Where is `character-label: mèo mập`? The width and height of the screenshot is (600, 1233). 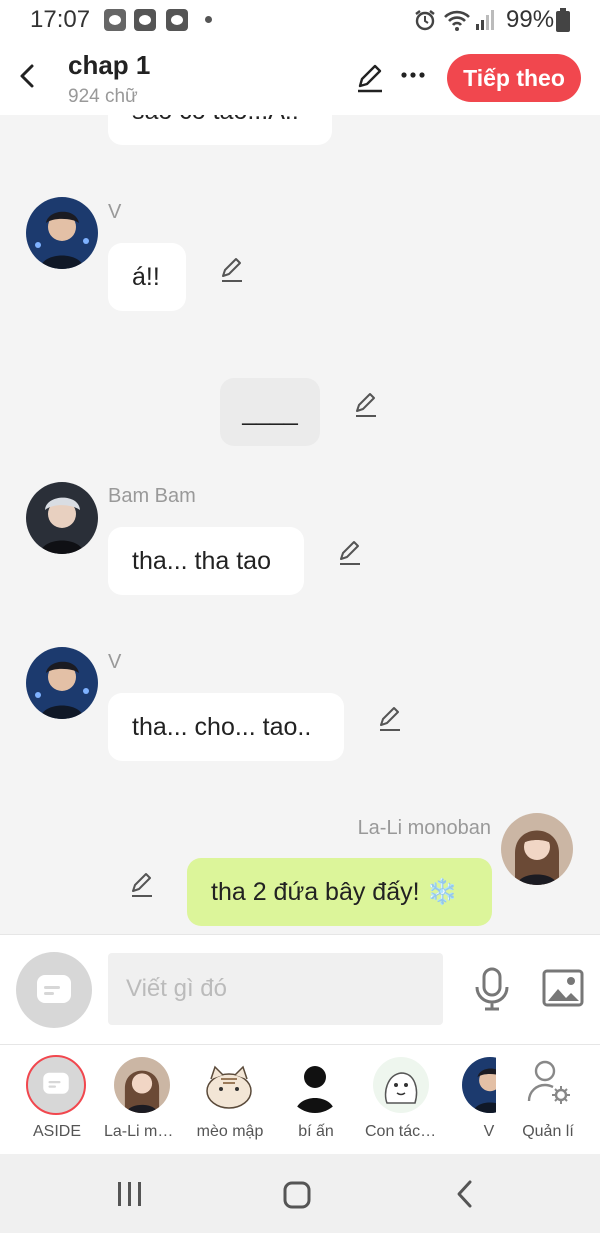 character-label: mèo mập is located at coordinates (230, 1131).